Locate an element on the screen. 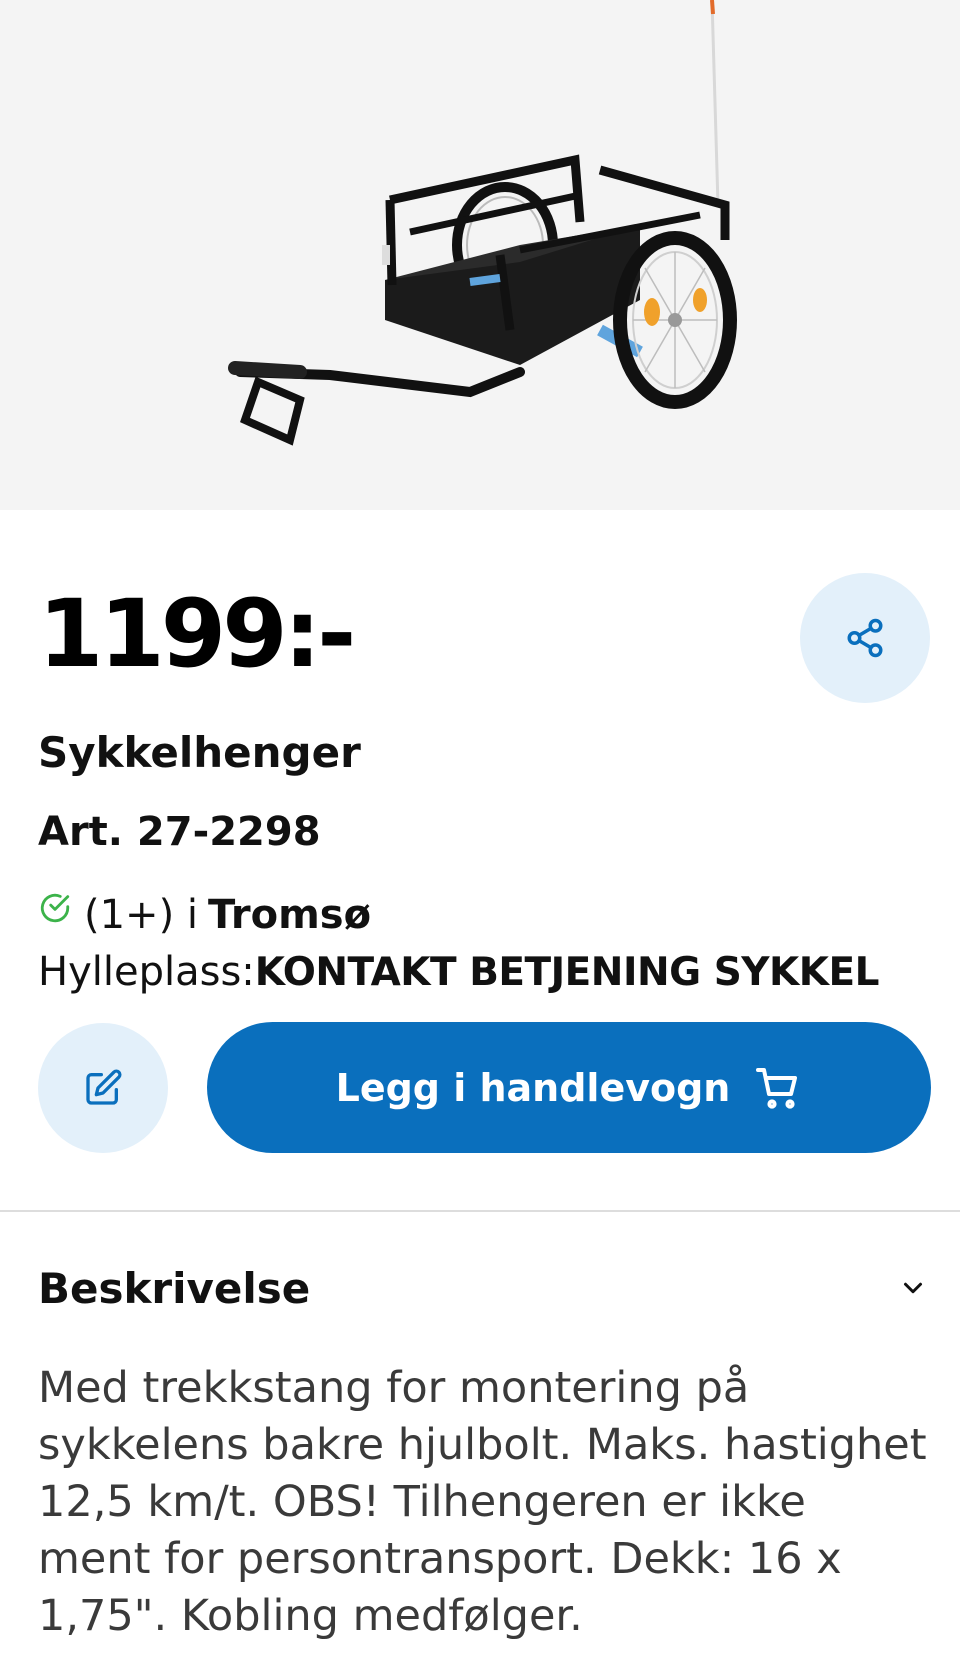 The image size is (960, 1667). store-city: Tromsø is located at coordinates (290, 915).